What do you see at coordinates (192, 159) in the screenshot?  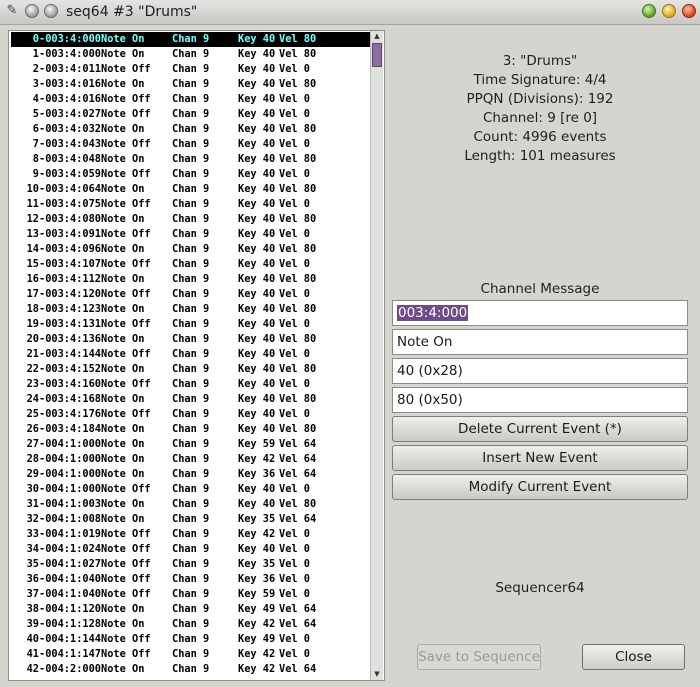 I see `event-row: 8-003:4:048 Note On Chan 9 Key 40 Vel 80` at bounding box center [192, 159].